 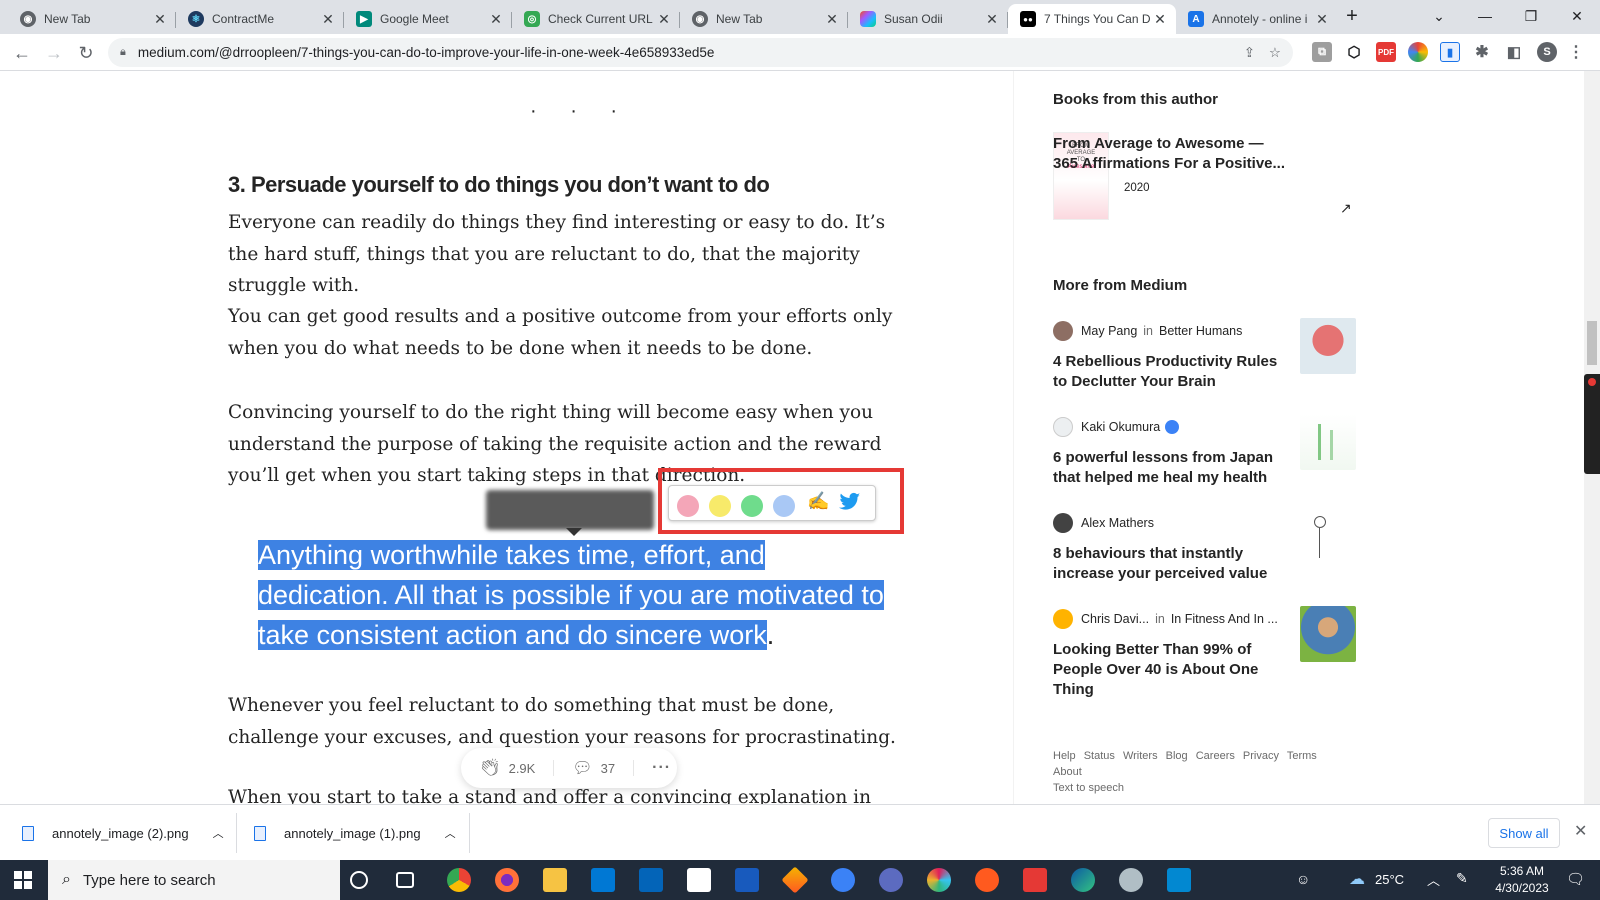 What do you see at coordinates (1116, 427) in the screenshot?
I see `rec-author-line: Kaki Okumura` at bounding box center [1116, 427].